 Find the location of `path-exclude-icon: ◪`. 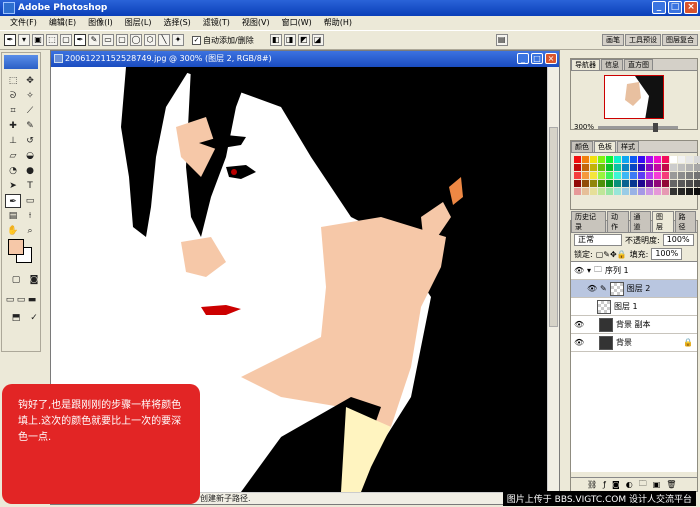

path-exclude-icon: ◪ is located at coordinates (317, 40).